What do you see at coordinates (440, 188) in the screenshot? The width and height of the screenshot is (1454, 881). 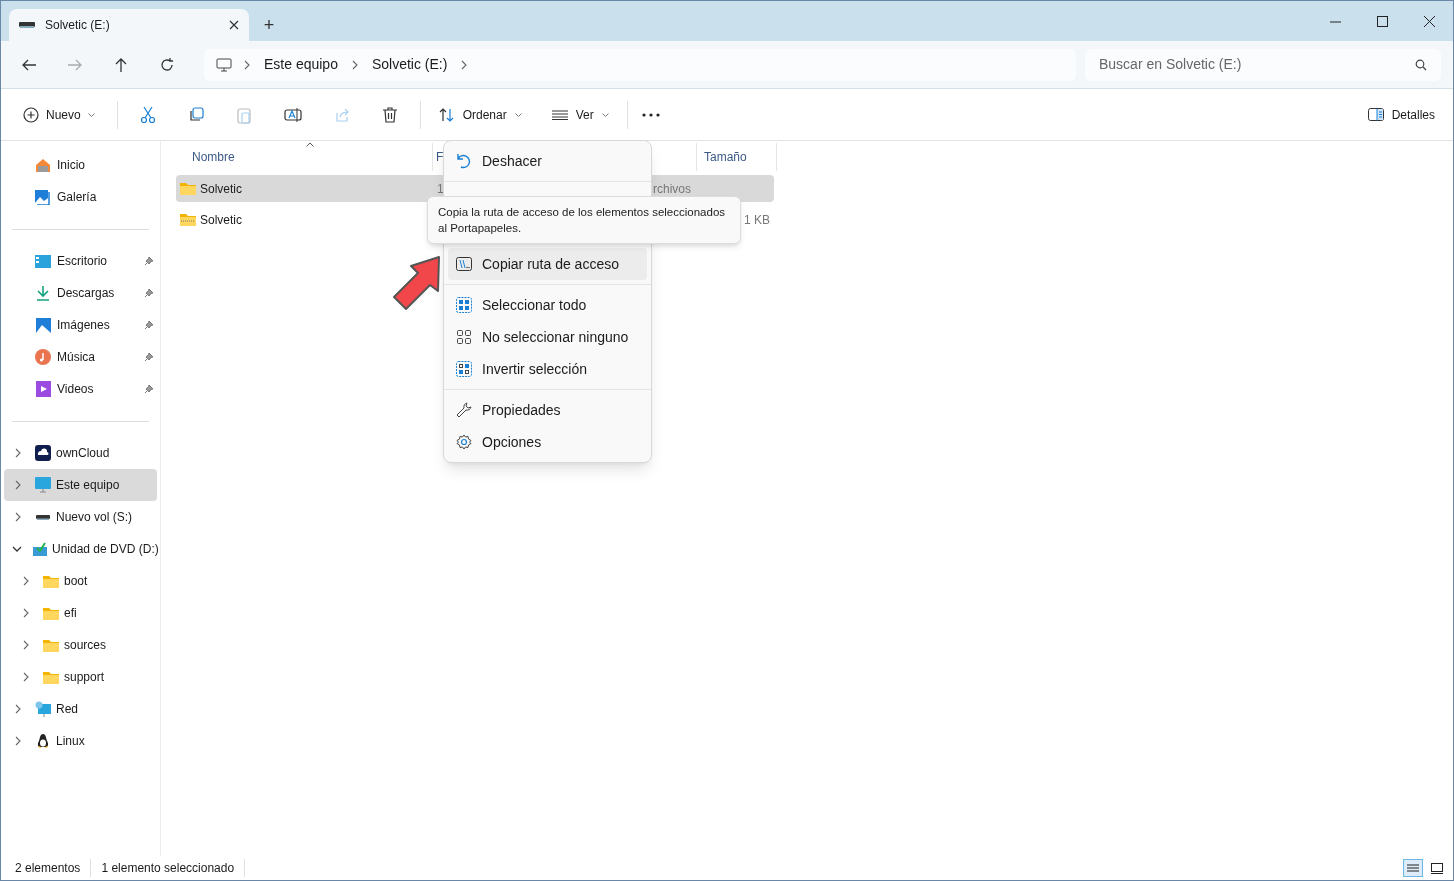 I see `date-cell: 1` at bounding box center [440, 188].